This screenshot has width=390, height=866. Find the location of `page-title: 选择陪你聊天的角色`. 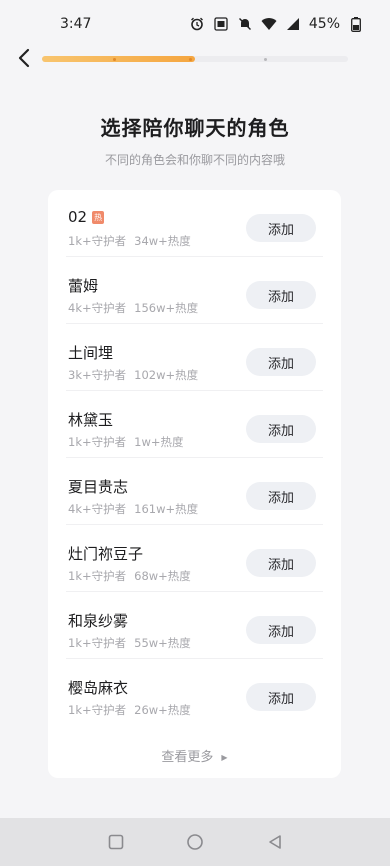

page-title: 选择陪你聊天的角色 is located at coordinates (195, 128).